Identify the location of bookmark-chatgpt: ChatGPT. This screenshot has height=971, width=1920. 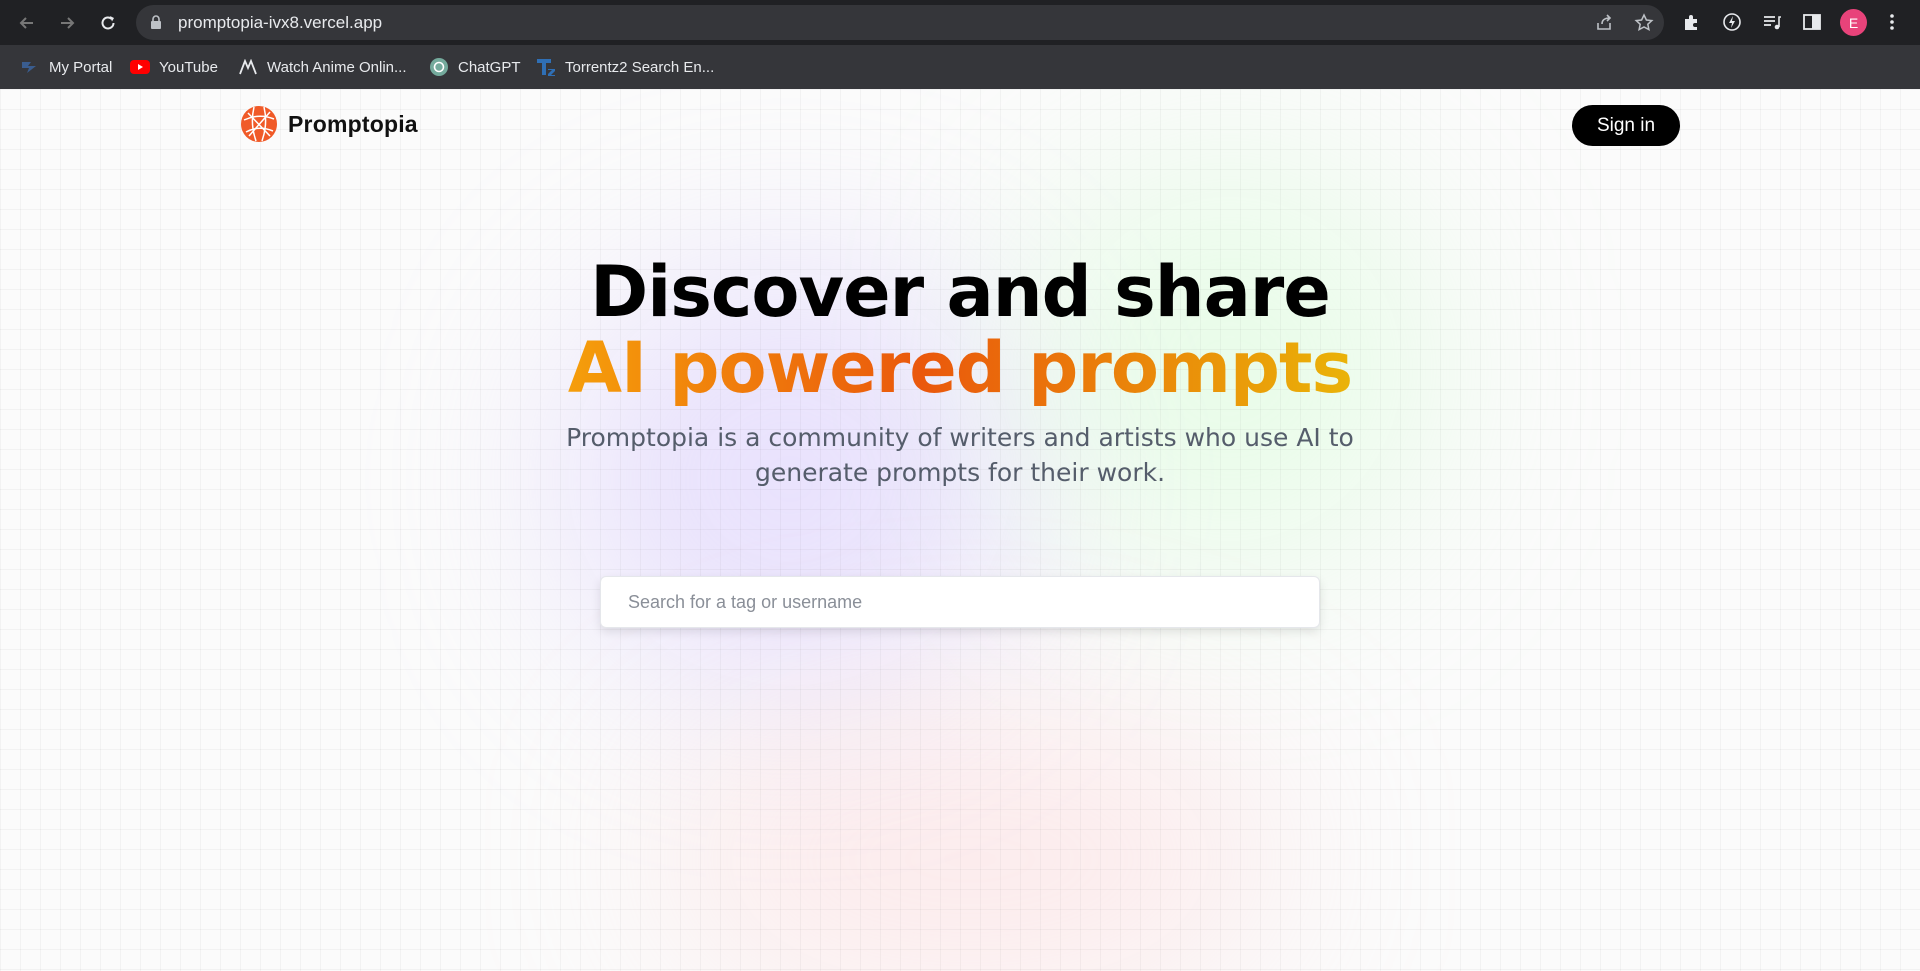
(475, 67).